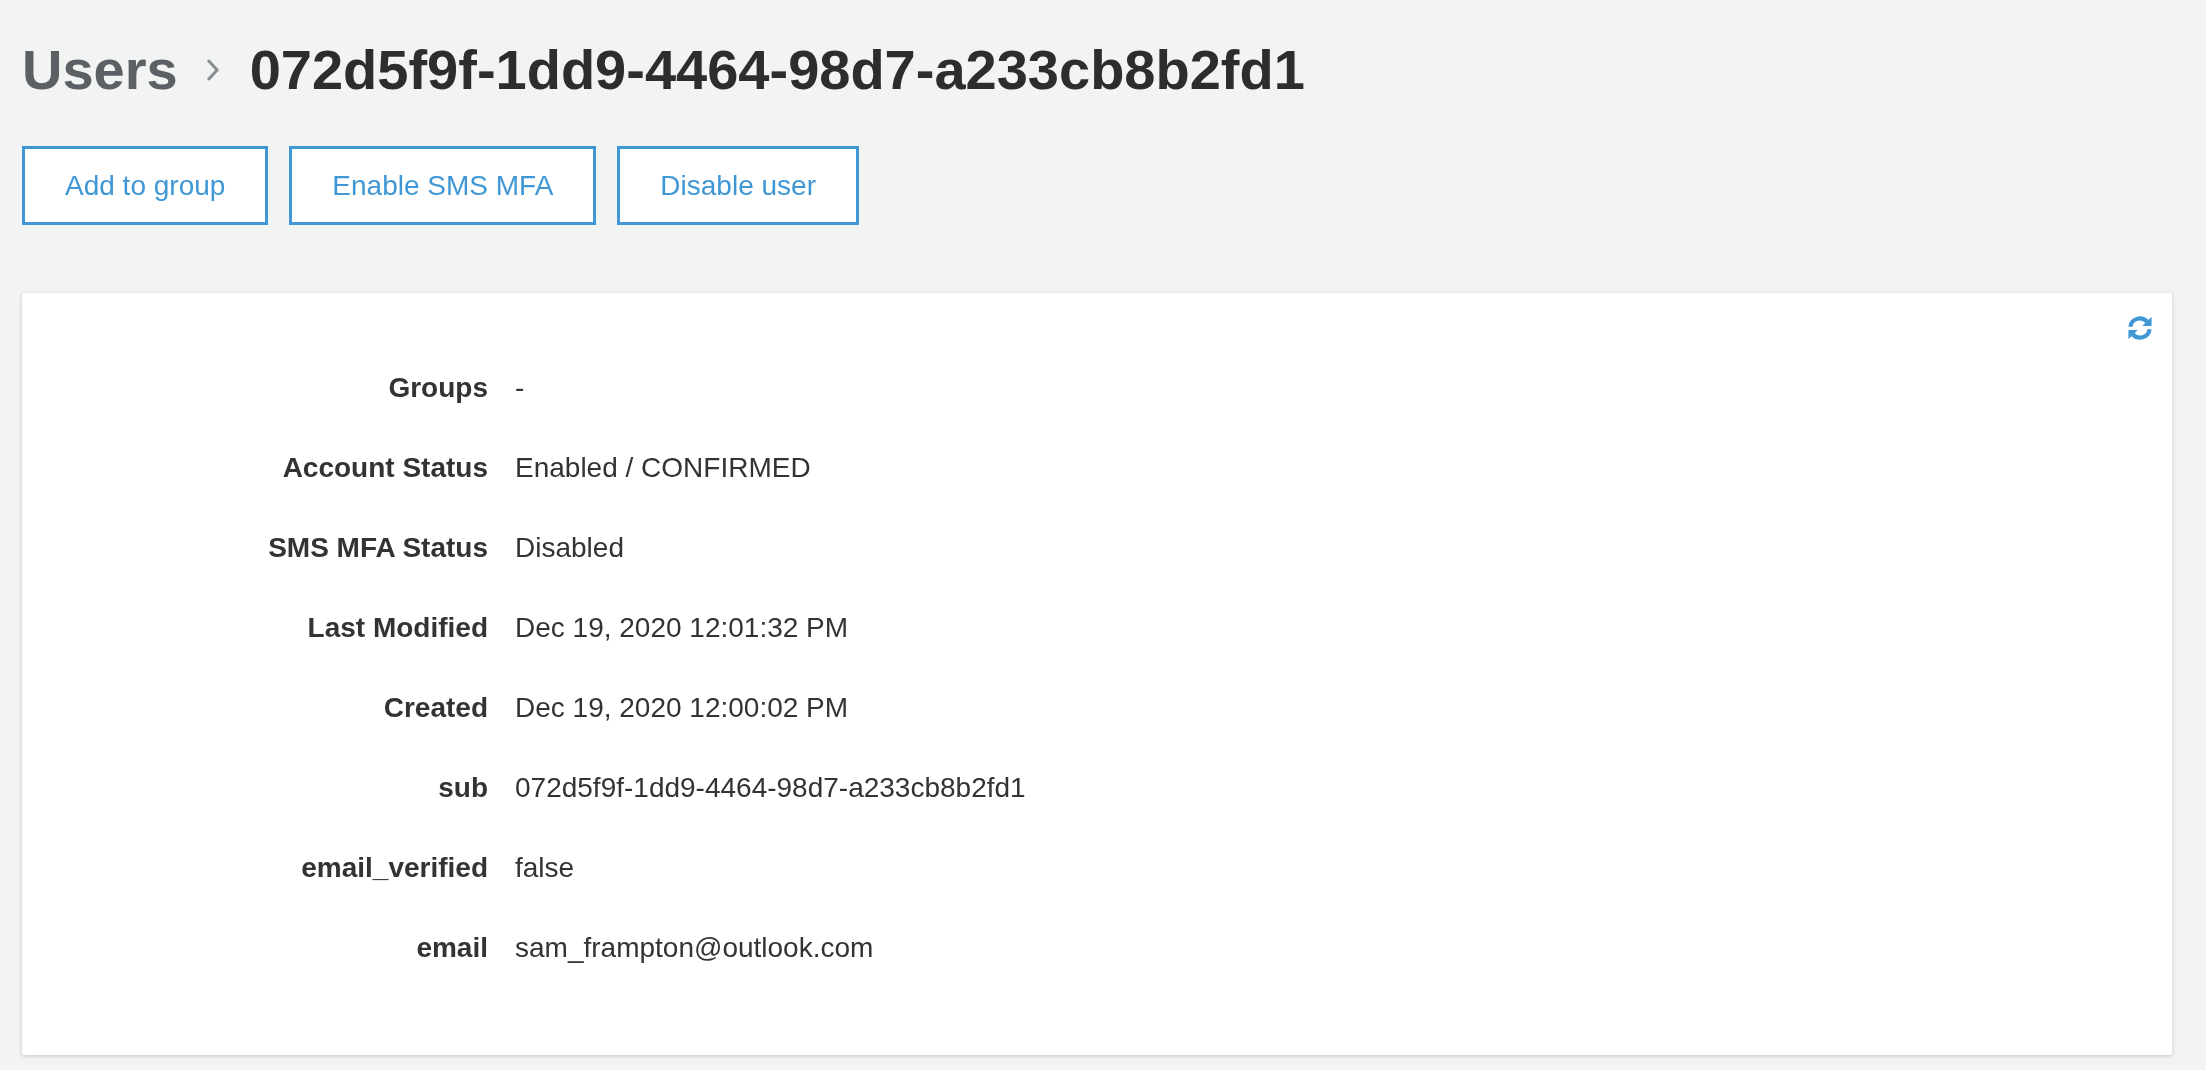 The height and width of the screenshot is (1070, 2206). Describe the element at coordinates (738, 185) in the screenshot. I see `action-button: Disable user` at that location.